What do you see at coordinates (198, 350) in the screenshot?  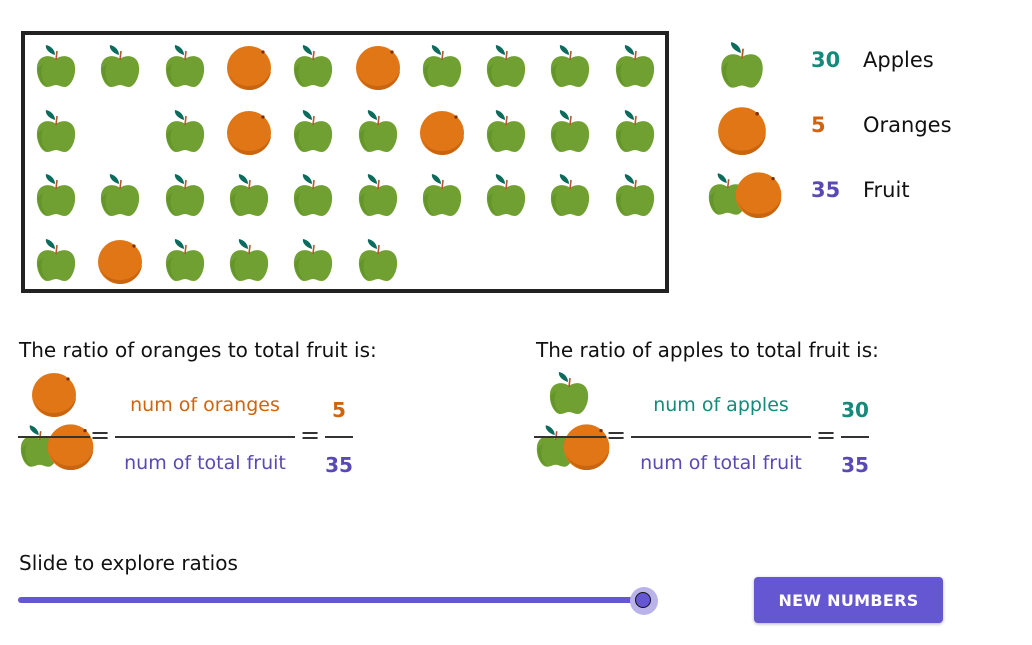 I see `ratio-oranges-title: The ratio of oranges to total fruit is:` at bounding box center [198, 350].